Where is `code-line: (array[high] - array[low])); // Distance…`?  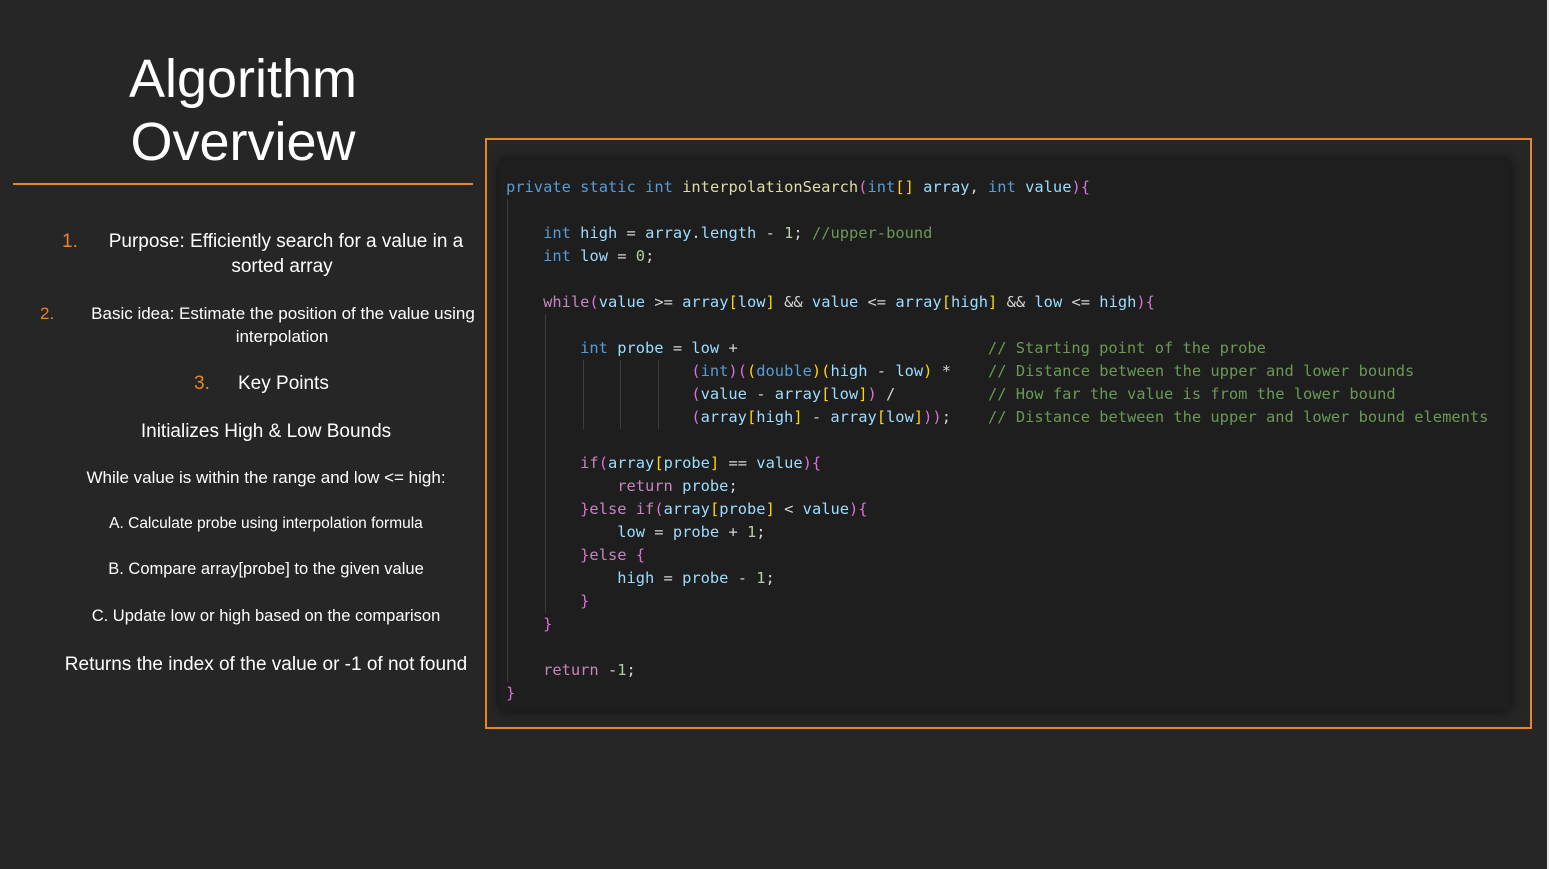 code-line: (array[high] - array[low])); // Distance… is located at coordinates (1090, 417).